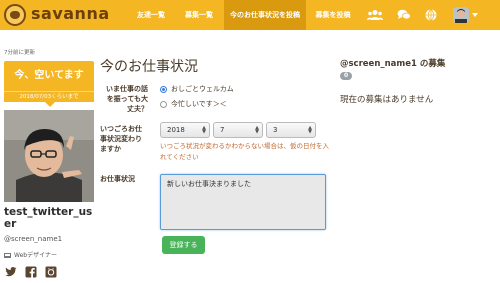 This screenshot has width=500, height=283. Describe the element at coordinates (333, 15) in the screenshot. I see `nav-post-recruitment: 募集を投稿` at that location.